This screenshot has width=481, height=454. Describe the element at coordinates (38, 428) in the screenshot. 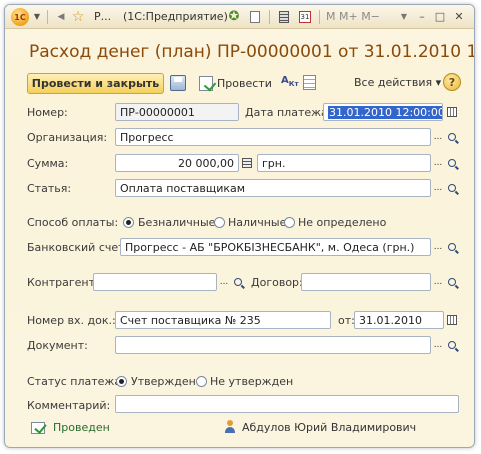

I see `posted-status-icon` at that location.